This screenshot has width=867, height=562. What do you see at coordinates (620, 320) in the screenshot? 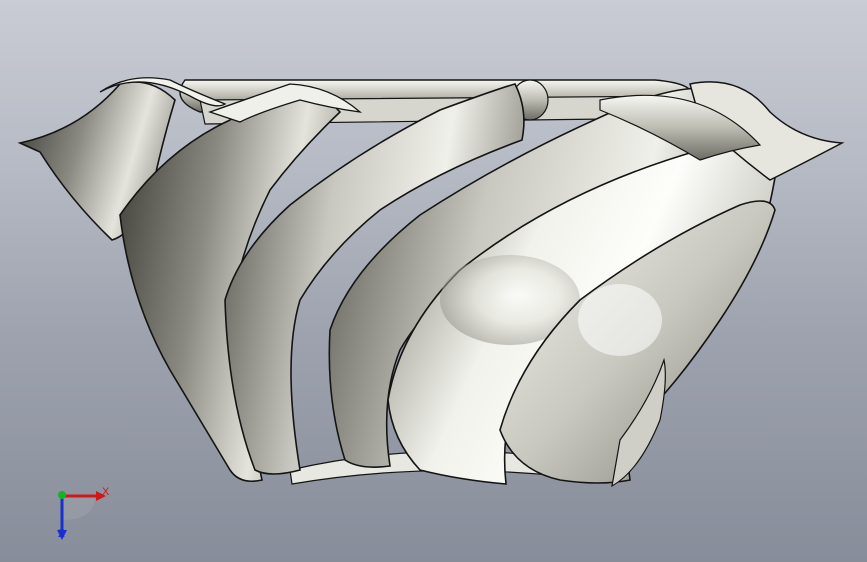
I see `blade-6-highlight` at bounding box center [620, 320].